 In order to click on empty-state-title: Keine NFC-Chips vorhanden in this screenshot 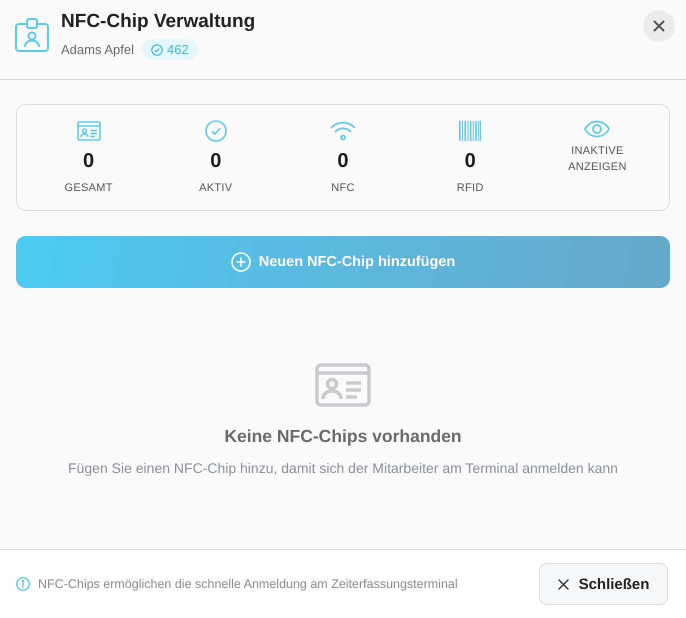, I will do `click(343, 436)`.